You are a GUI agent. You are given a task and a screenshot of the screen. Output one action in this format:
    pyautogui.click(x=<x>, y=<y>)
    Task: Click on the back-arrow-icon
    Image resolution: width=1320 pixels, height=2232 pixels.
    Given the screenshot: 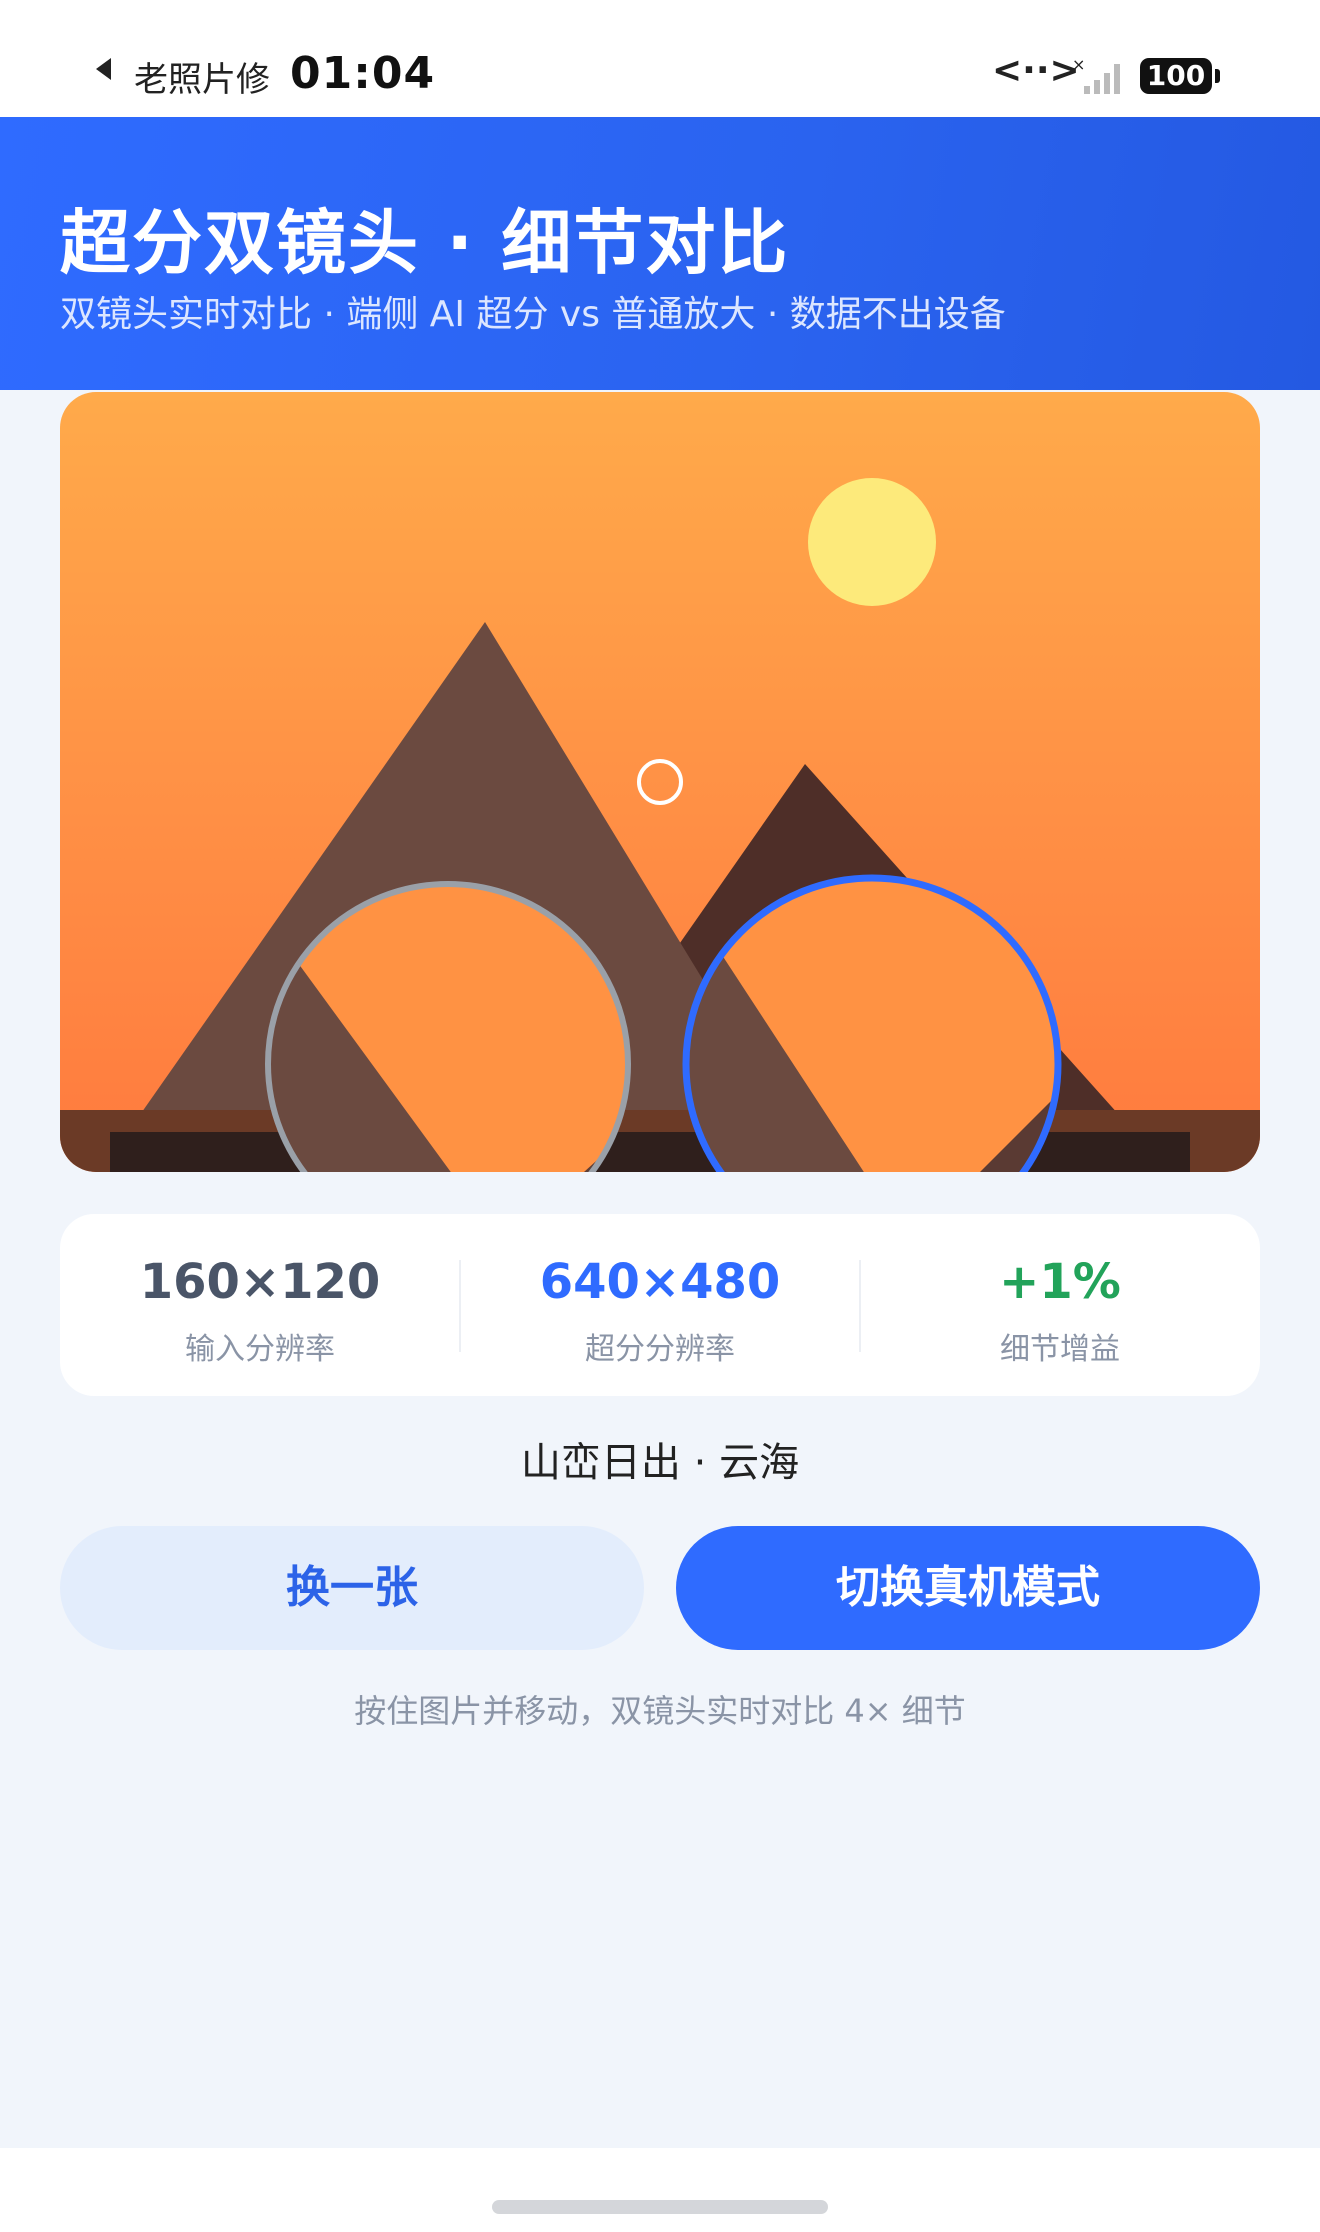 What is the action you would take?
    pyautogui.click(x=103, y=69)
    